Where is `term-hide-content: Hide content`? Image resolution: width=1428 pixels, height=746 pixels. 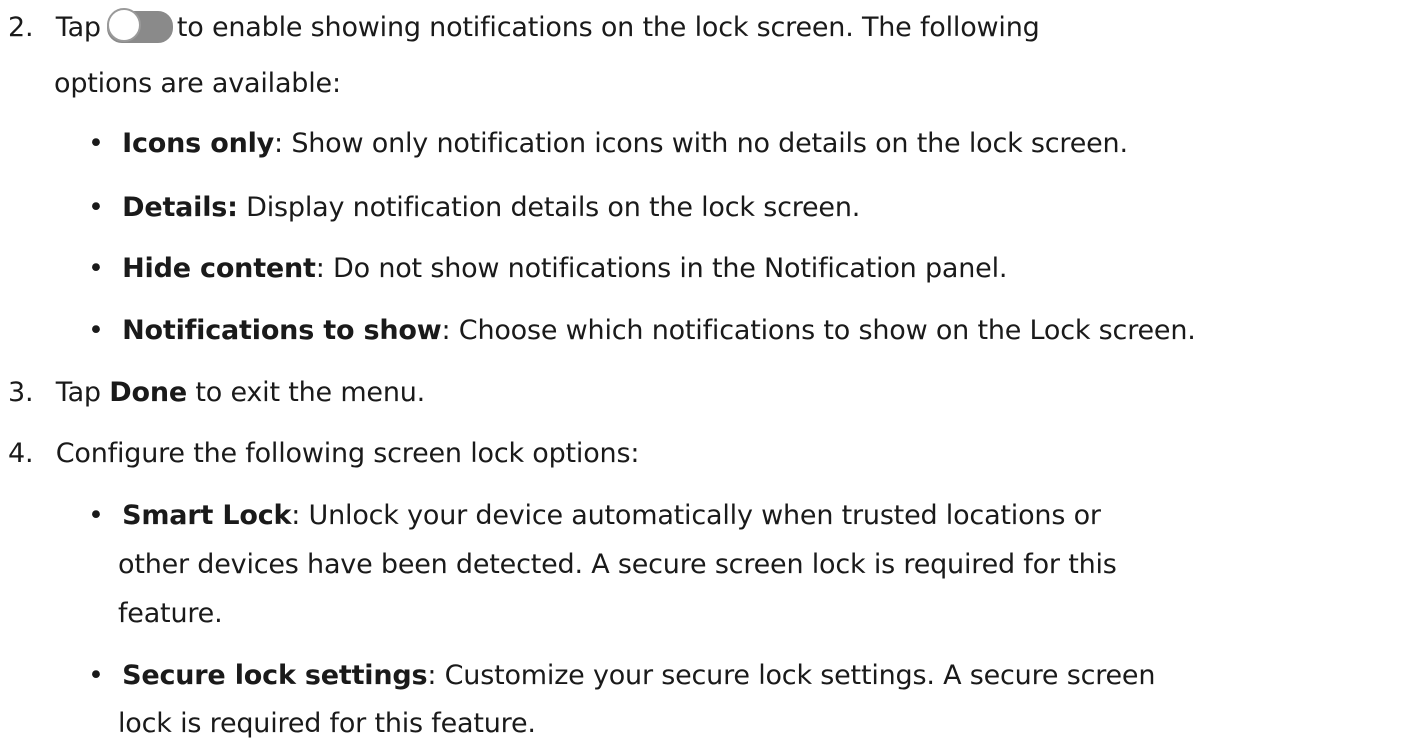 term-hide-content: Hide content is located at coordinates (219, 268).